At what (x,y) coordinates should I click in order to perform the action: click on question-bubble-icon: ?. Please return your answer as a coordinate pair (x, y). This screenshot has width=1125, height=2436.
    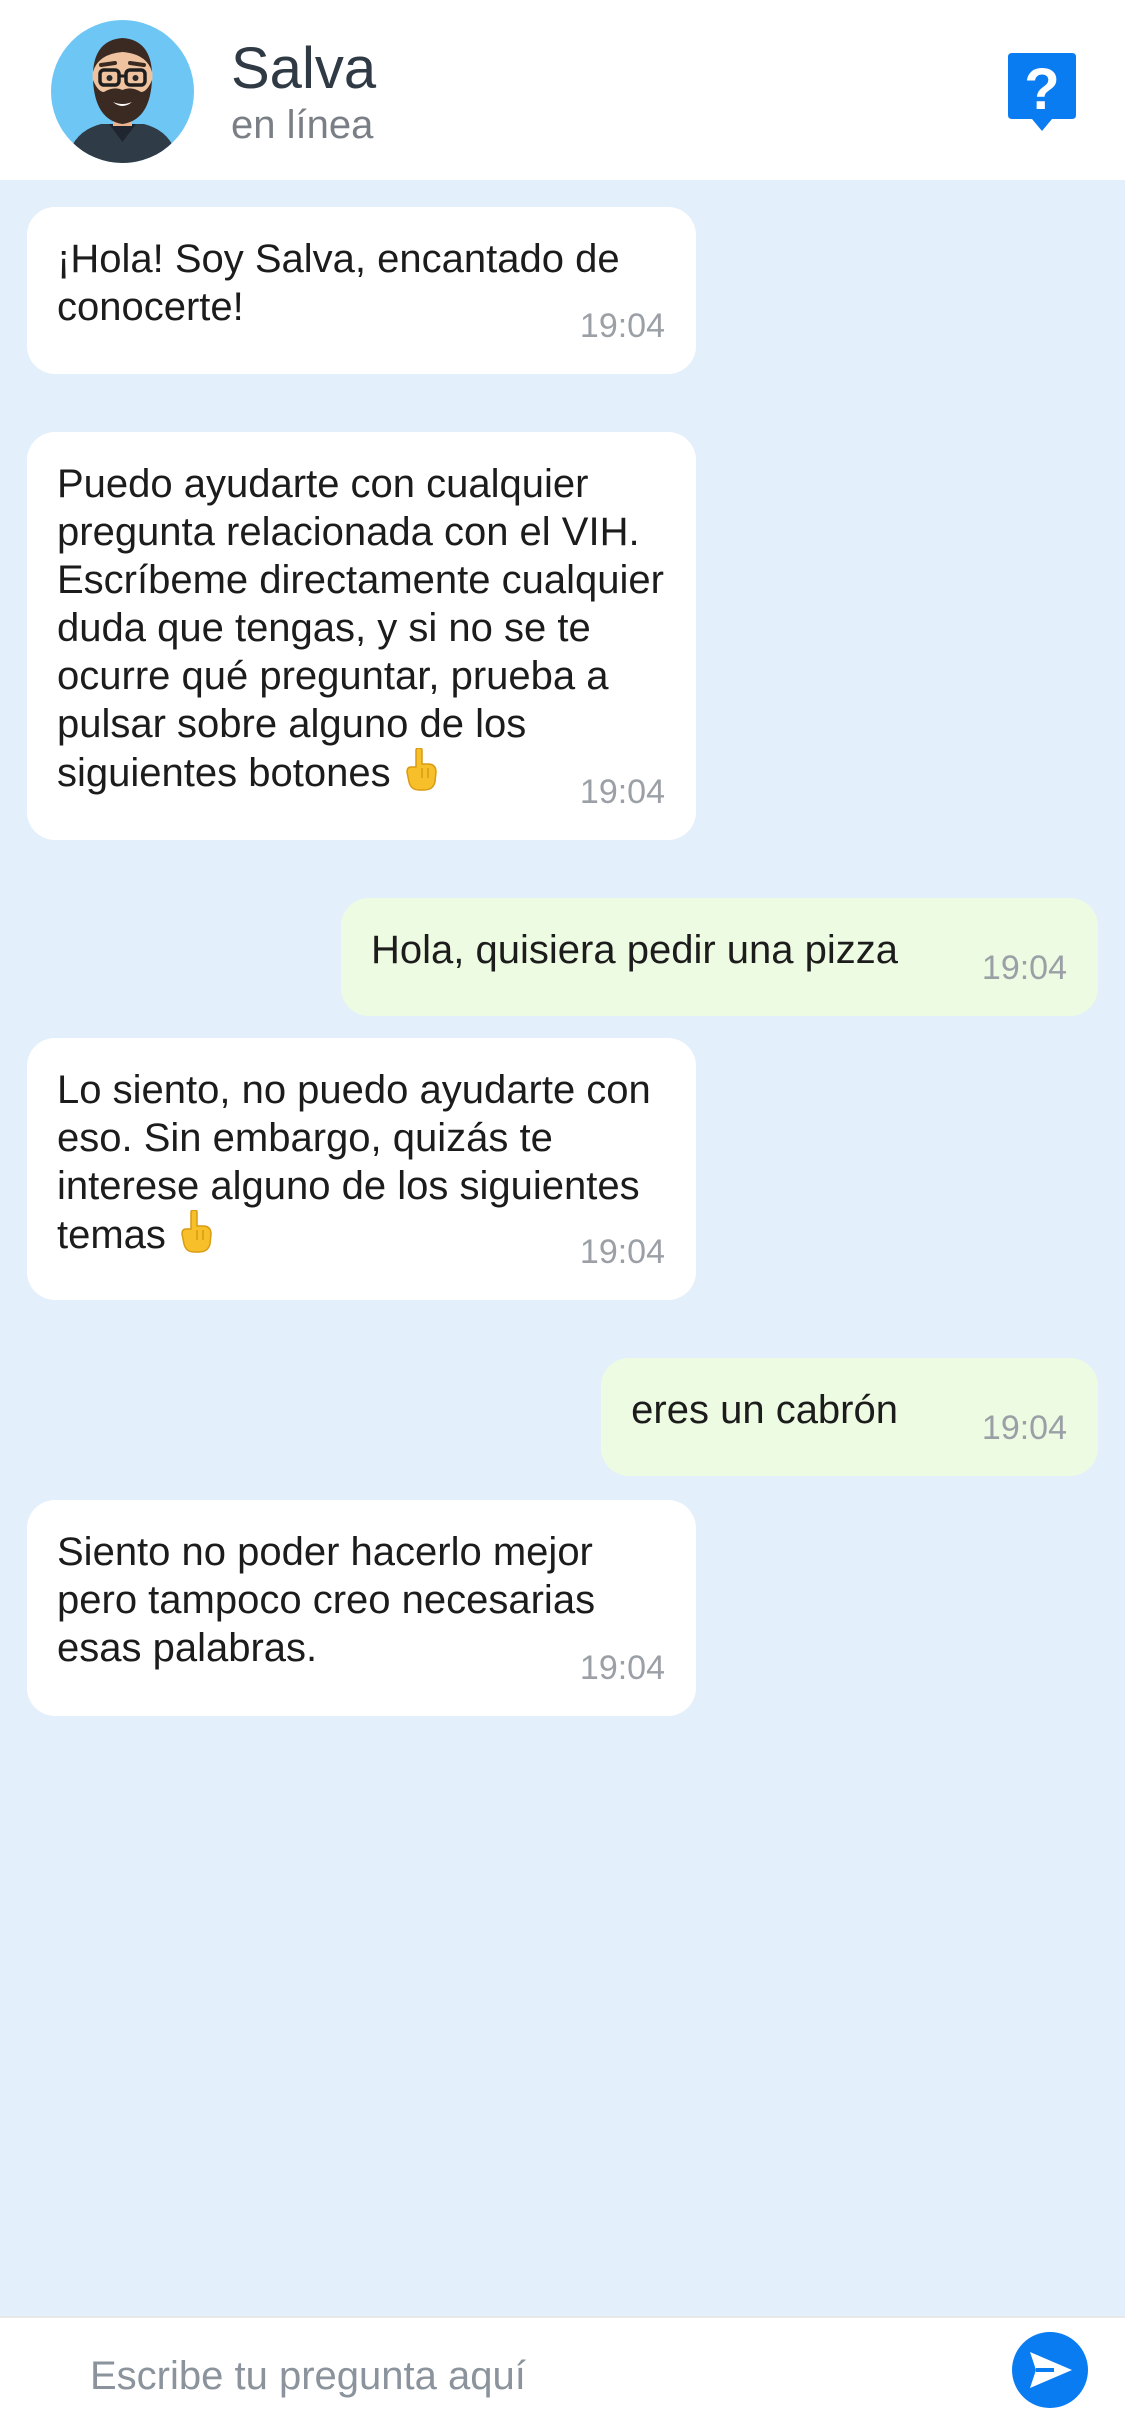
    Looking at the image, I should click on (1042, 92).